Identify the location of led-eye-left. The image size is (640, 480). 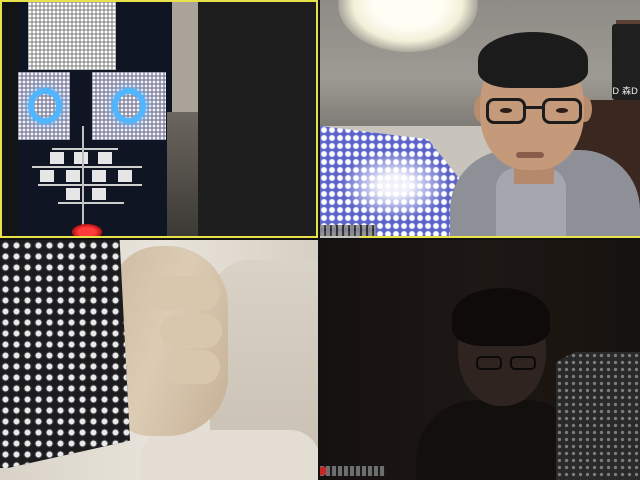
(44, 106).